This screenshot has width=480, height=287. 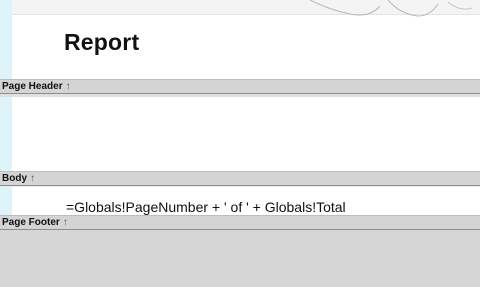 What do you see at coordinates (240, 86) in the screenshot?
I see `page-header-band: Page Header ↑` at bounding box center [240, 86].